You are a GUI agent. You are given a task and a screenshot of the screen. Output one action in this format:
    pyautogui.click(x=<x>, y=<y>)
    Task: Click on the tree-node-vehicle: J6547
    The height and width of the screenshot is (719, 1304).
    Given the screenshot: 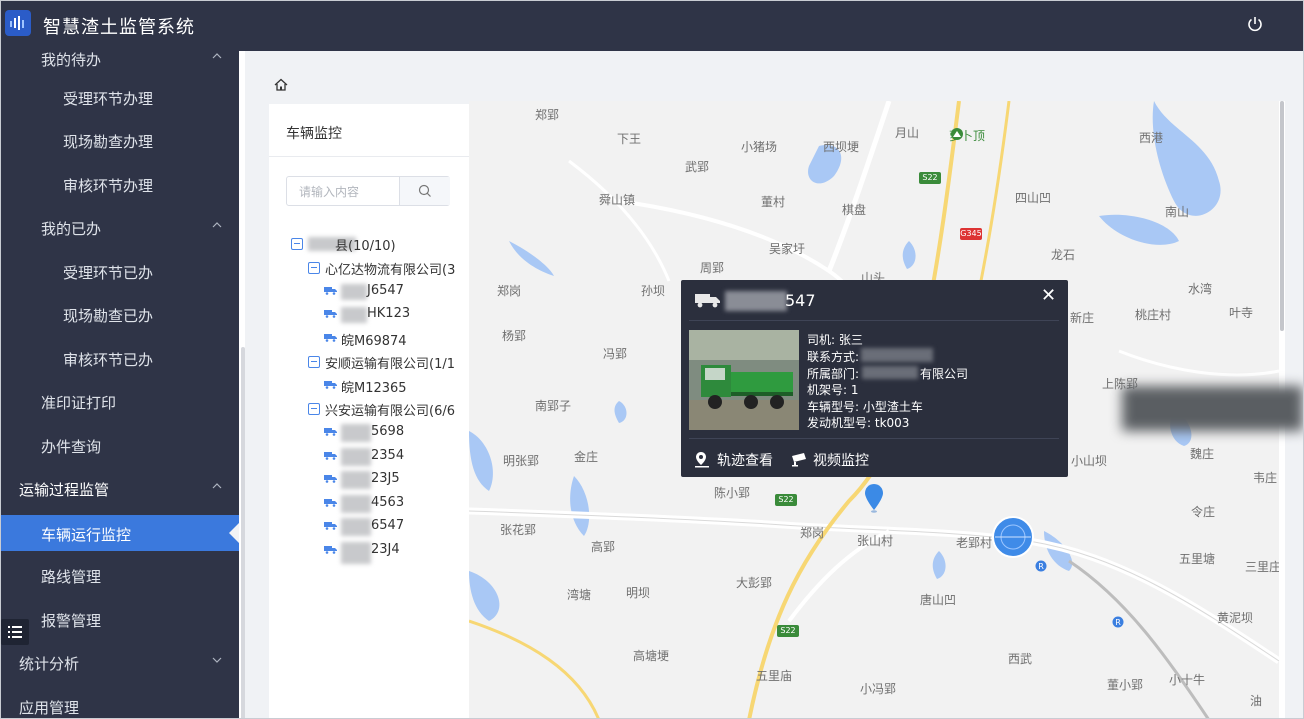 What is the action you would take?
    pyautogui.click(x=394, y=293)
    